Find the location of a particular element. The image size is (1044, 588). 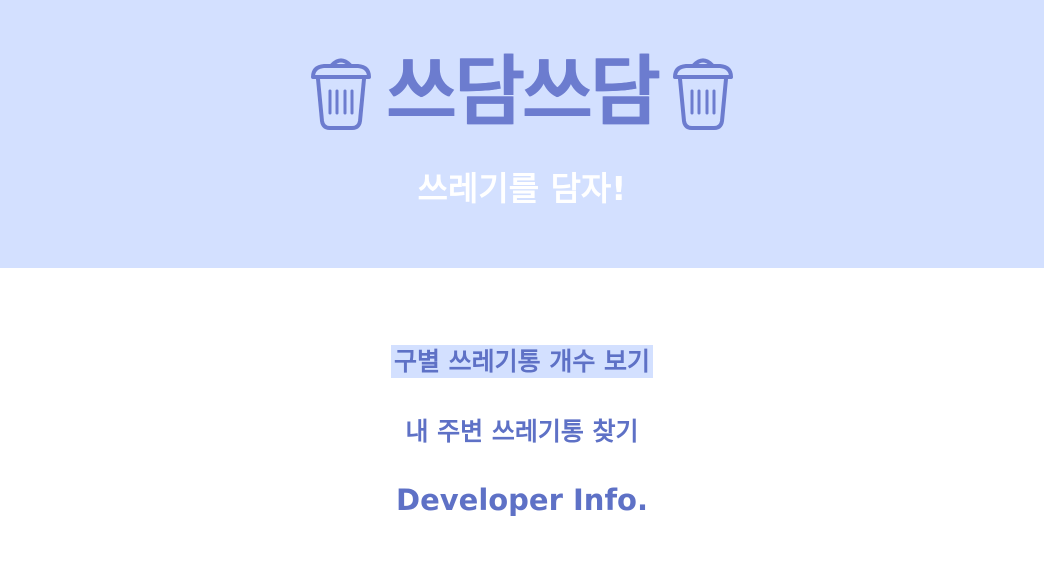

menu-item-developer-info: Developer Info. is located at coordinates (522, 500).